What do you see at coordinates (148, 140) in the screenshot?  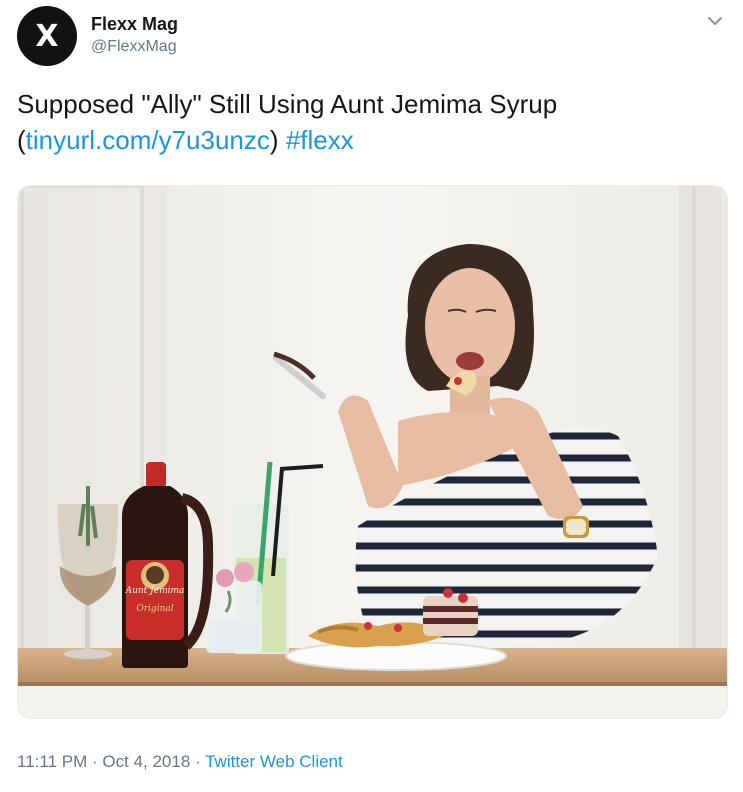 I see `tweet-link: tinyurl.com/y7u3unzc` at bounding box center [148, 140].